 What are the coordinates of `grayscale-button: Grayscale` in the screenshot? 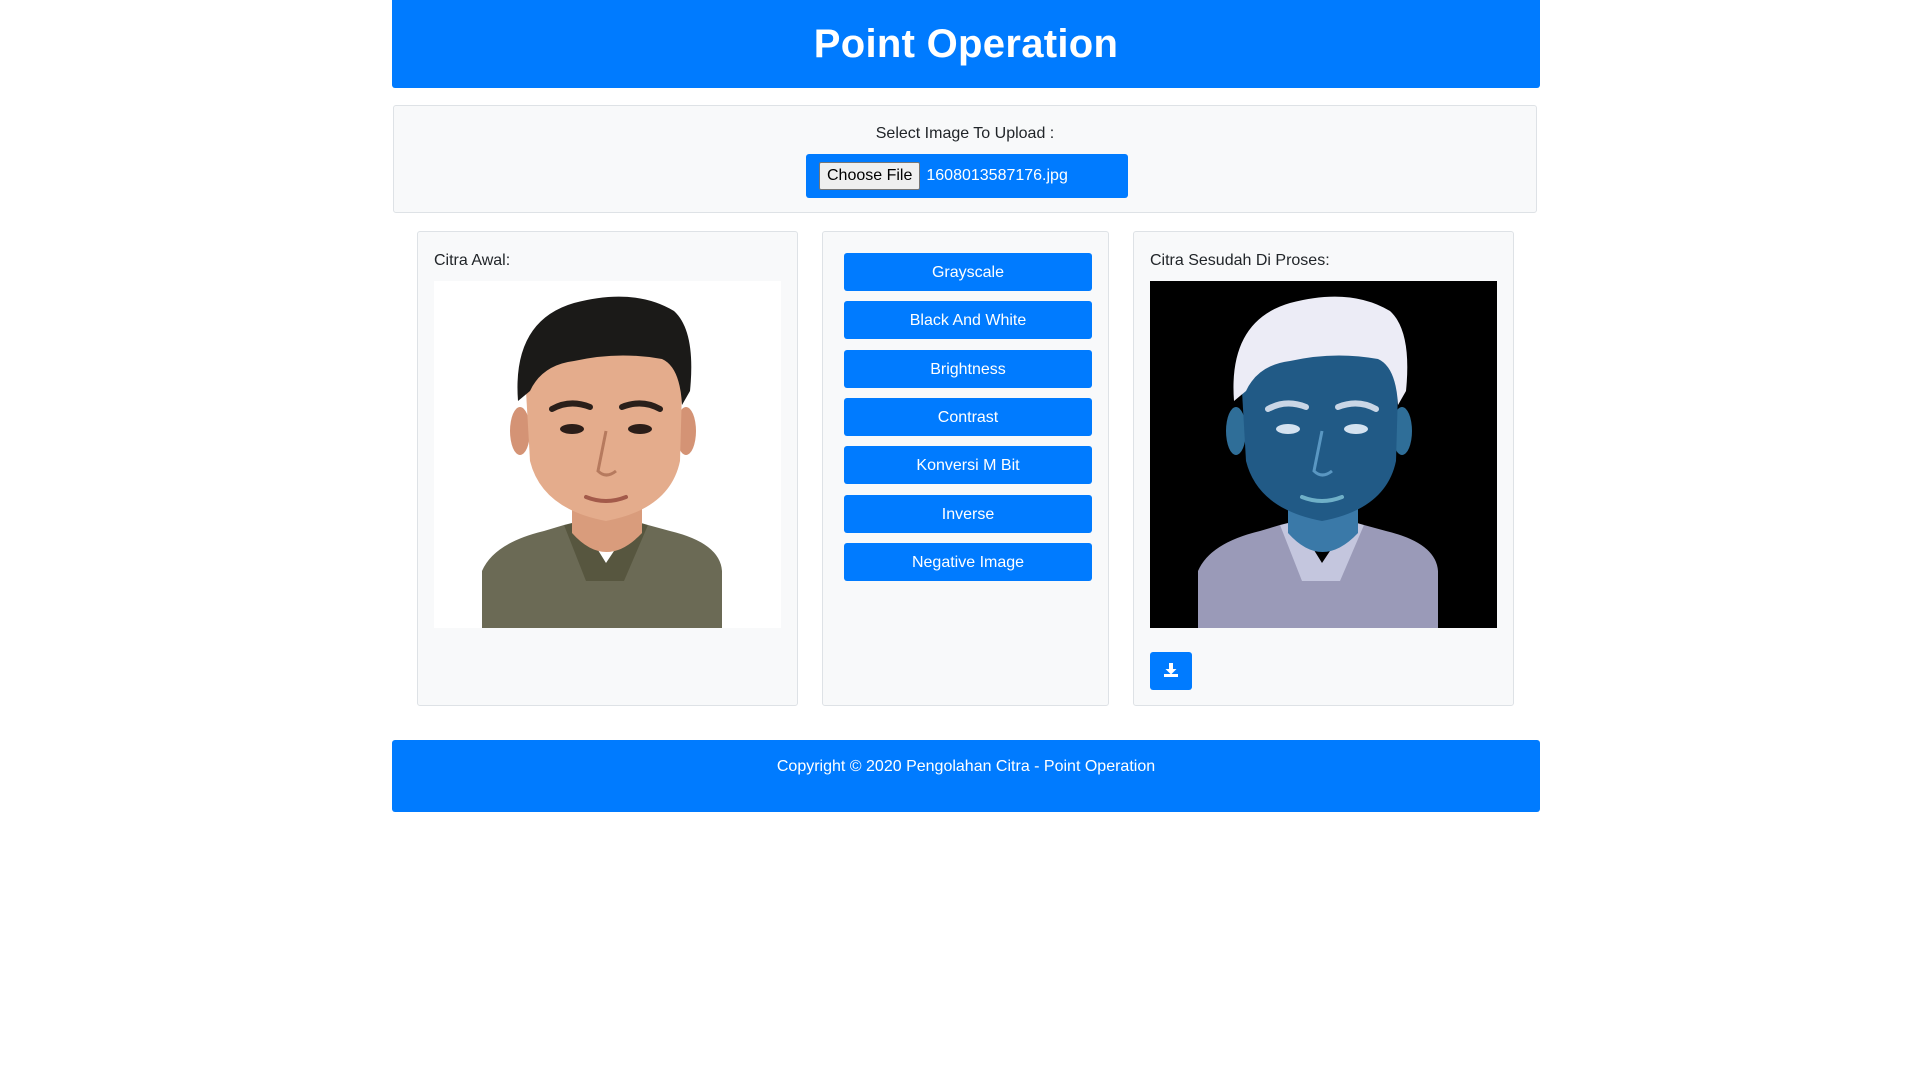 It's located at (968, 272).